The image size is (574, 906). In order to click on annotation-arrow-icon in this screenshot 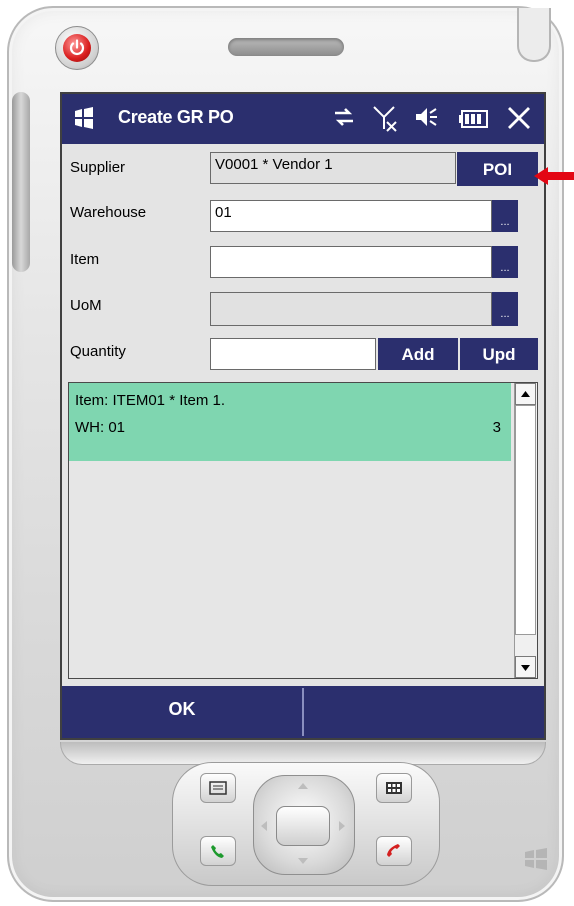, I will do `click(554, 176)`.